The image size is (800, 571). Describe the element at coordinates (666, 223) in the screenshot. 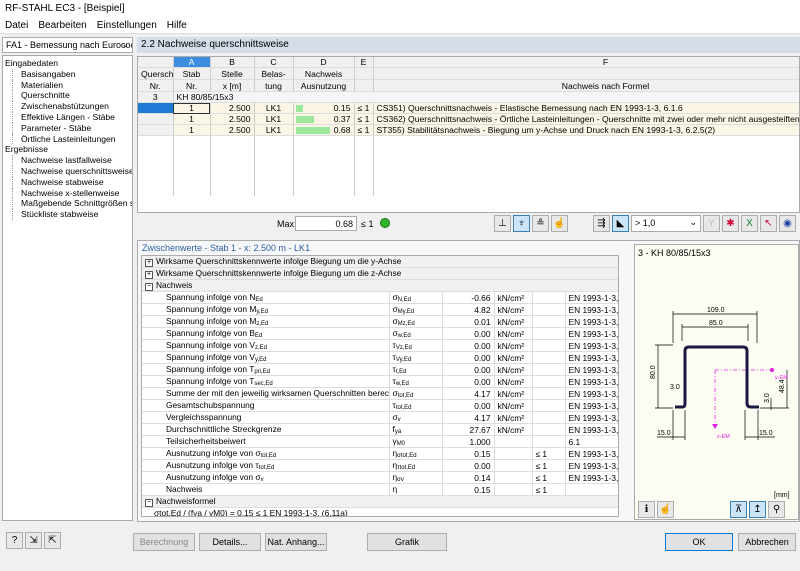

I see `filter-select: > 1,0 ⌄` at that location.